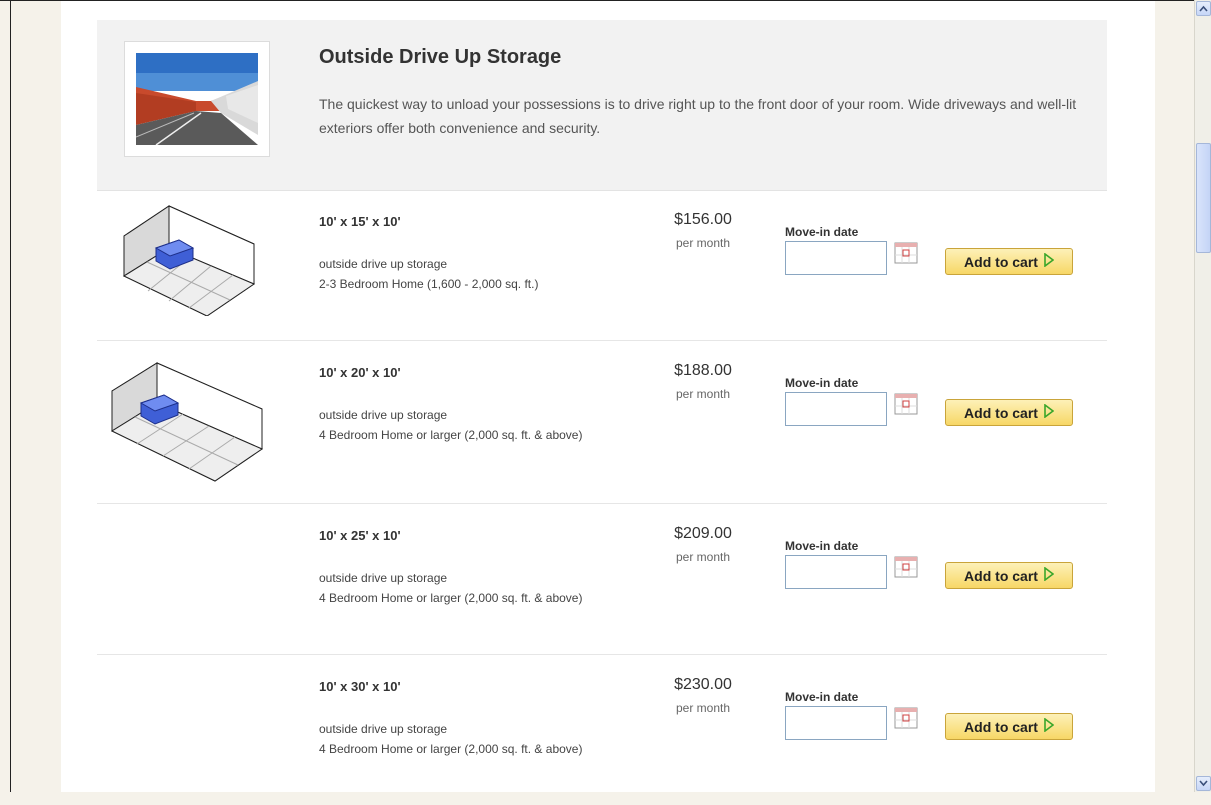 Image resolution: width=1211 pixels, height=805 pixels. Describe the element at coordinates (703, 370) in the screenshot. I see `unit-price: $188.00` at that location.